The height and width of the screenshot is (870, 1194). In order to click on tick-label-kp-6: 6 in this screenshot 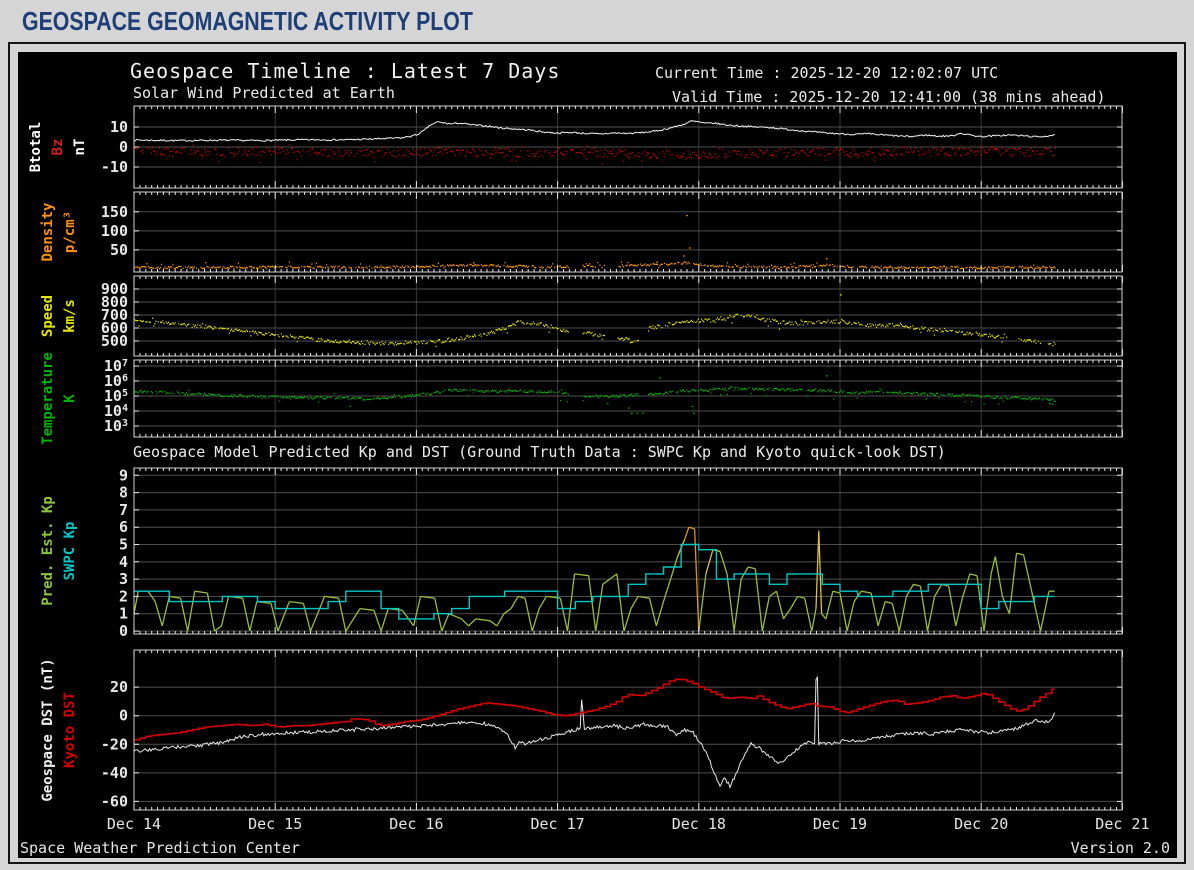, I will do `click(123, 527)`.